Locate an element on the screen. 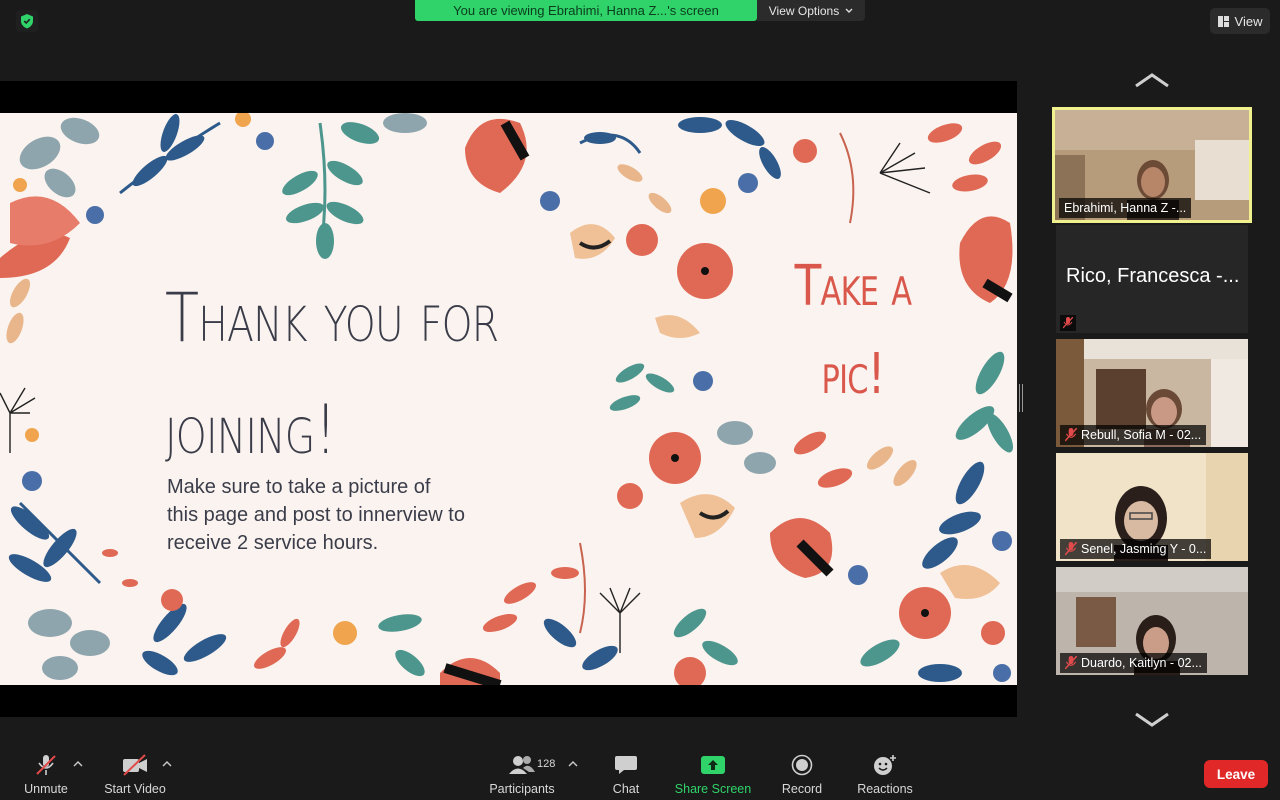  view-options-label: View Options is located at coordinates (804, 10).